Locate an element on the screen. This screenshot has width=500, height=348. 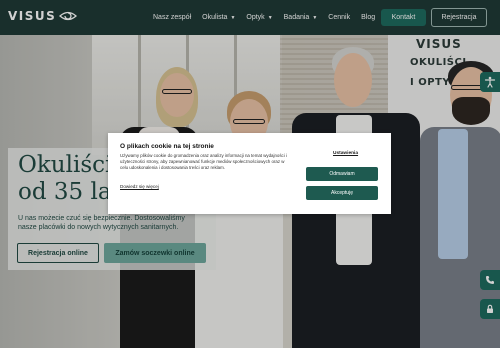
decline-button: Odmawiam is located at coordinates (342, 174).